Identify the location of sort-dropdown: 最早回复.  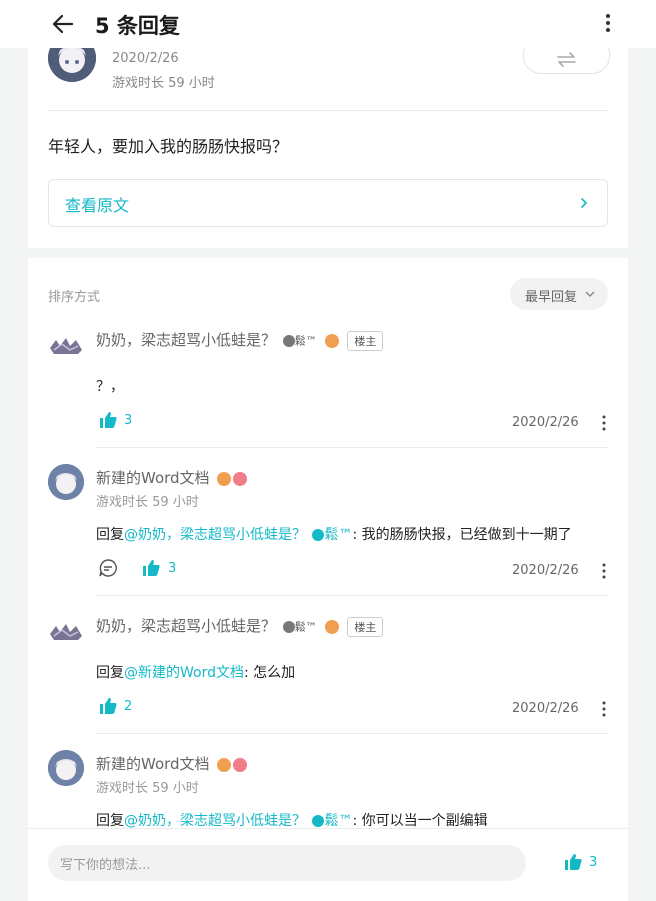
(559, 294).